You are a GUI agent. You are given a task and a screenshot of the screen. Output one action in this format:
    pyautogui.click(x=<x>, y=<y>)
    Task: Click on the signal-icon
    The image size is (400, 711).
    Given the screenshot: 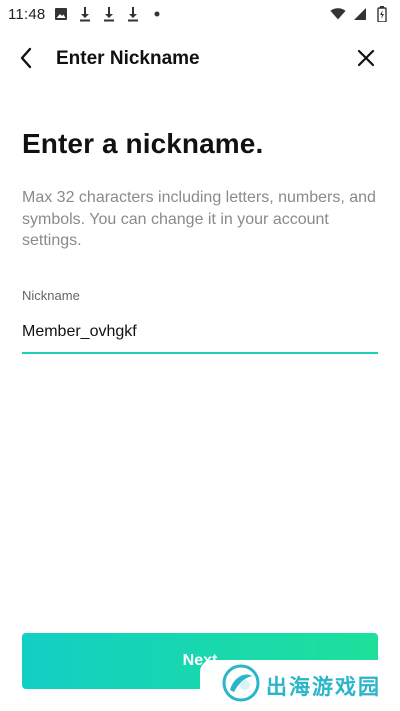 What is the action you would take?
    pyautogui.click(x=360, y=14)
    